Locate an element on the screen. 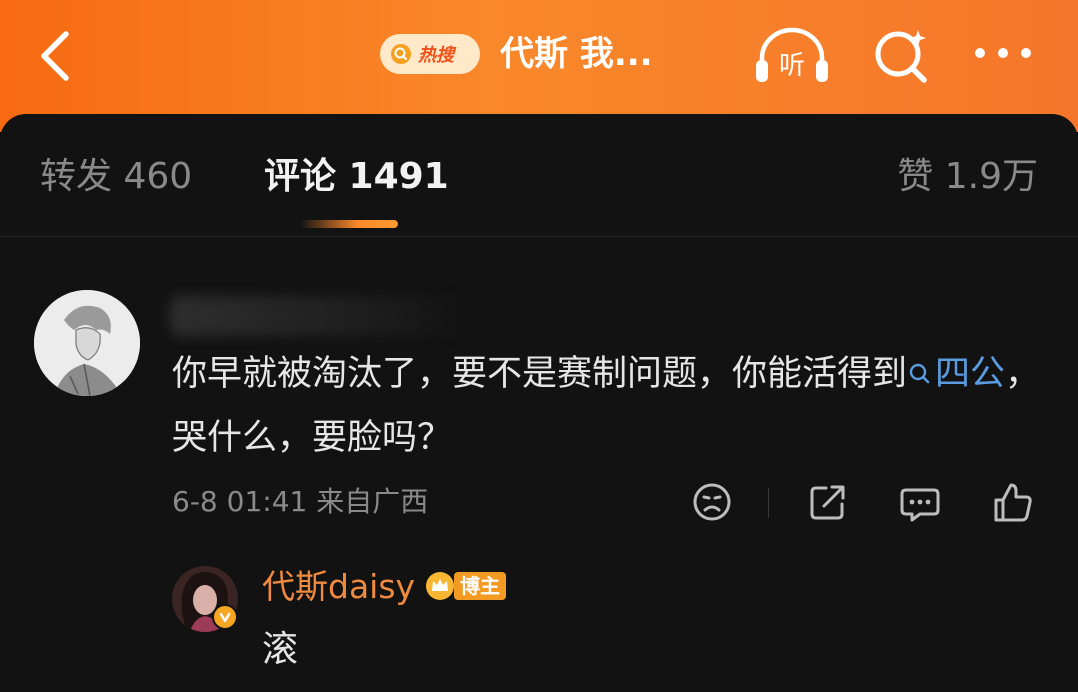 Image resolution: width=1078 pixels, height=692 pixels. topic-link-label: 四公 is located at coordinates (970, 374).